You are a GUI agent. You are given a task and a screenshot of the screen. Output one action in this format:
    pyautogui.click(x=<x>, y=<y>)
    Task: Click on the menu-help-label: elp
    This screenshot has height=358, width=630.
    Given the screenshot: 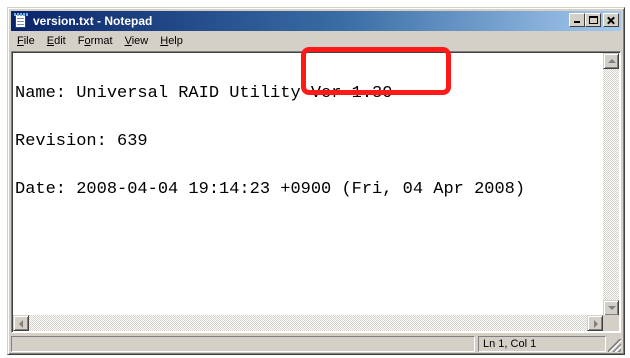 What is the action you would take?
    pyautogui.click(x=175, y=41)
    